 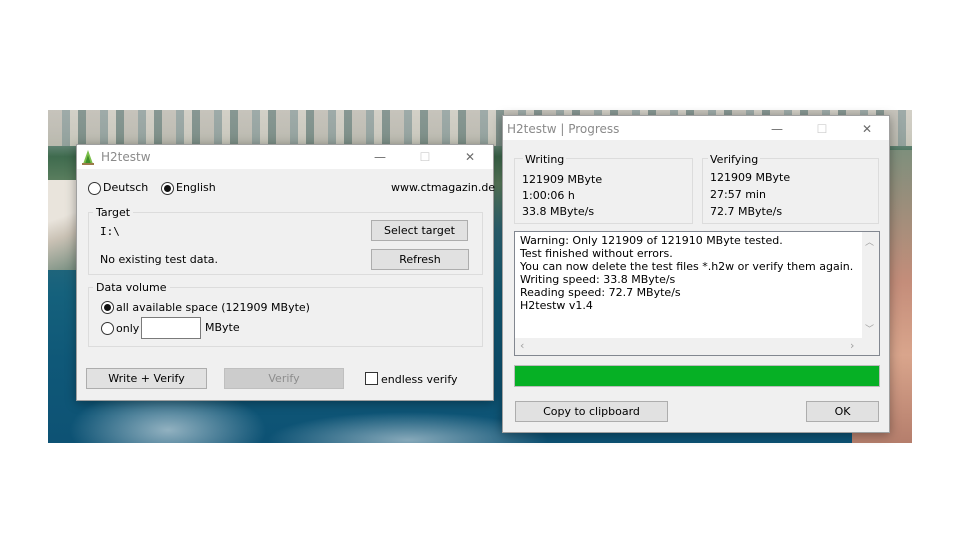 What do you see at coordinates (113, 212) in the screenshot?
I see `target-group-label: Target` at bounding box center [113, 212].